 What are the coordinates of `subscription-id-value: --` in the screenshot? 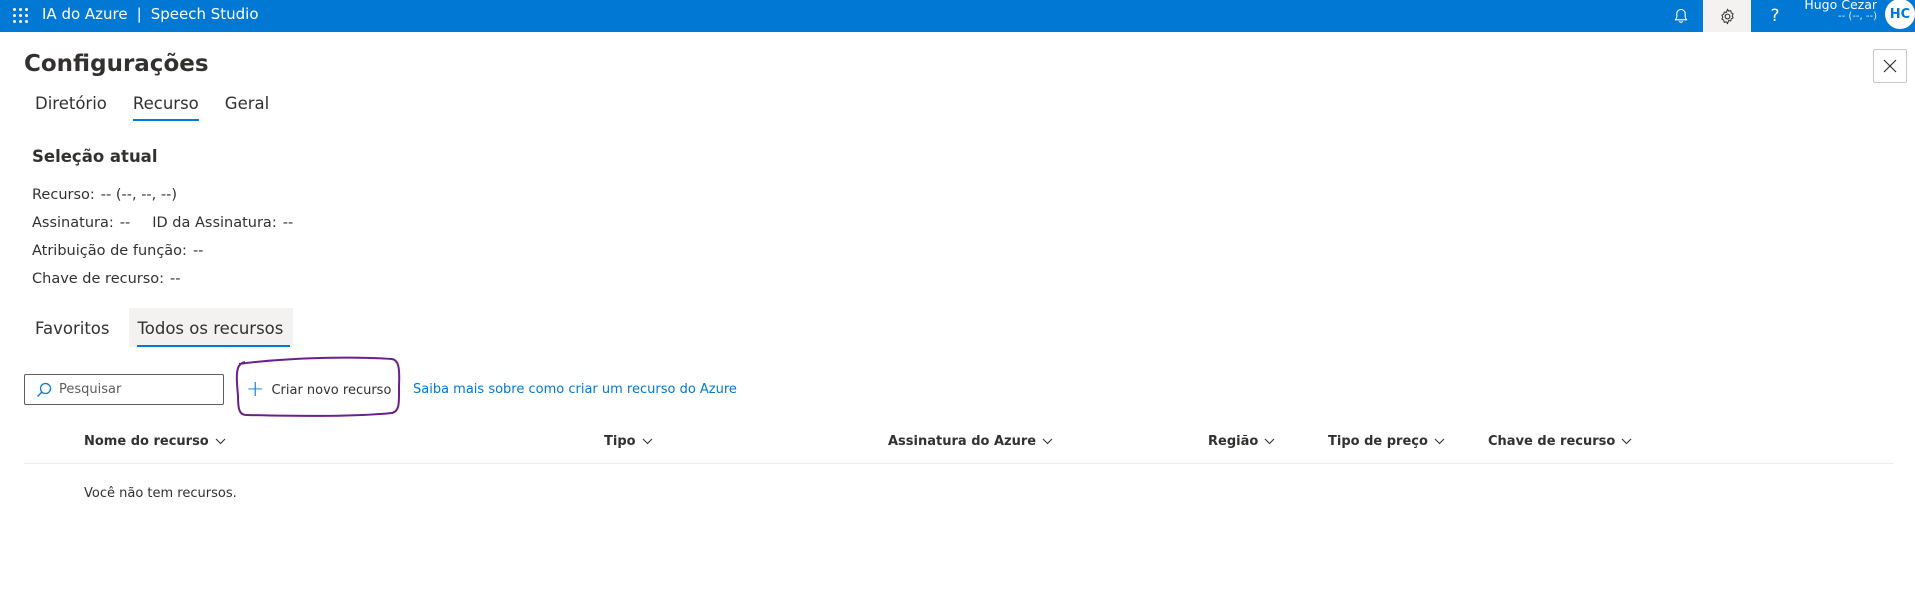 It's located at (288, 223).